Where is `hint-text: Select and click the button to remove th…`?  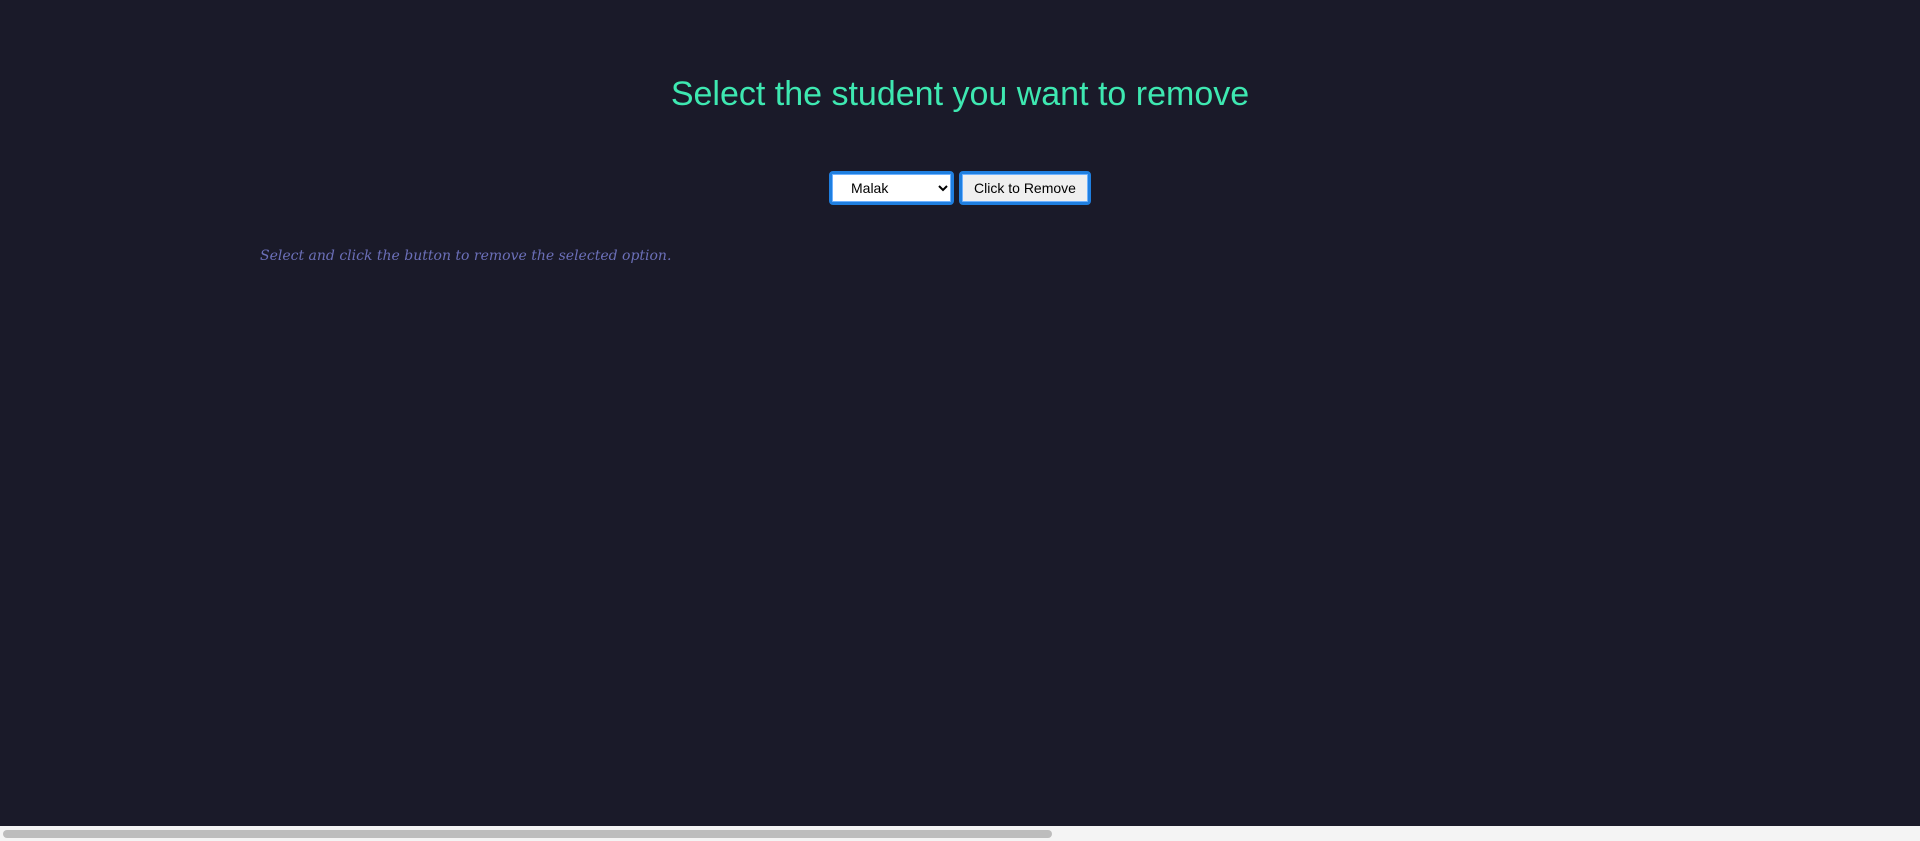 hint-text: Select and click the button to remove th… is located at coordinates (466, 256).